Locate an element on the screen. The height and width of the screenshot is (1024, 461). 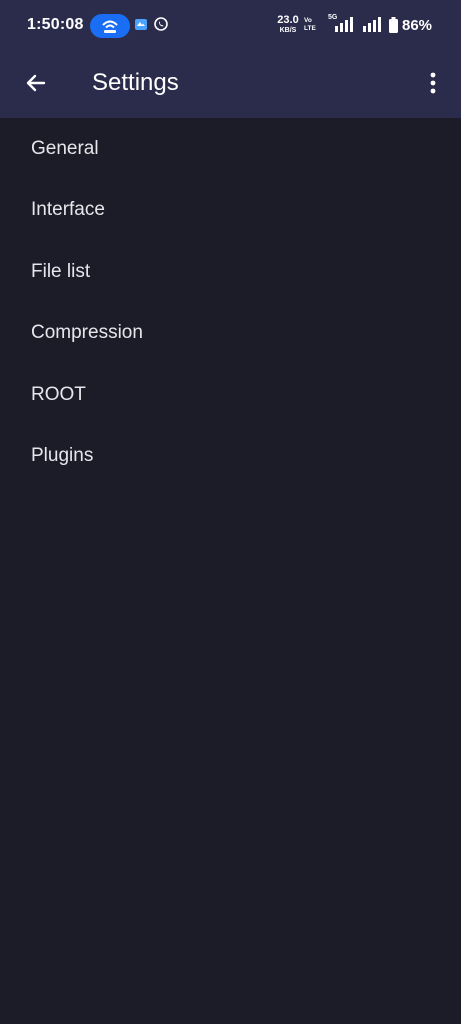
more-options-button is located at coordinates (433, 83).